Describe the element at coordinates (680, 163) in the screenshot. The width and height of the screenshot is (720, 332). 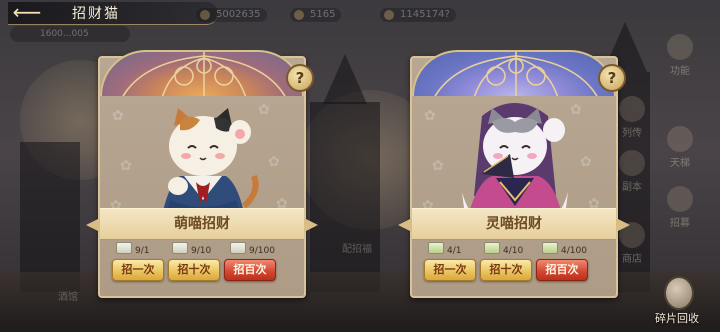
I see `side-menu-label: 天梯` at that location.